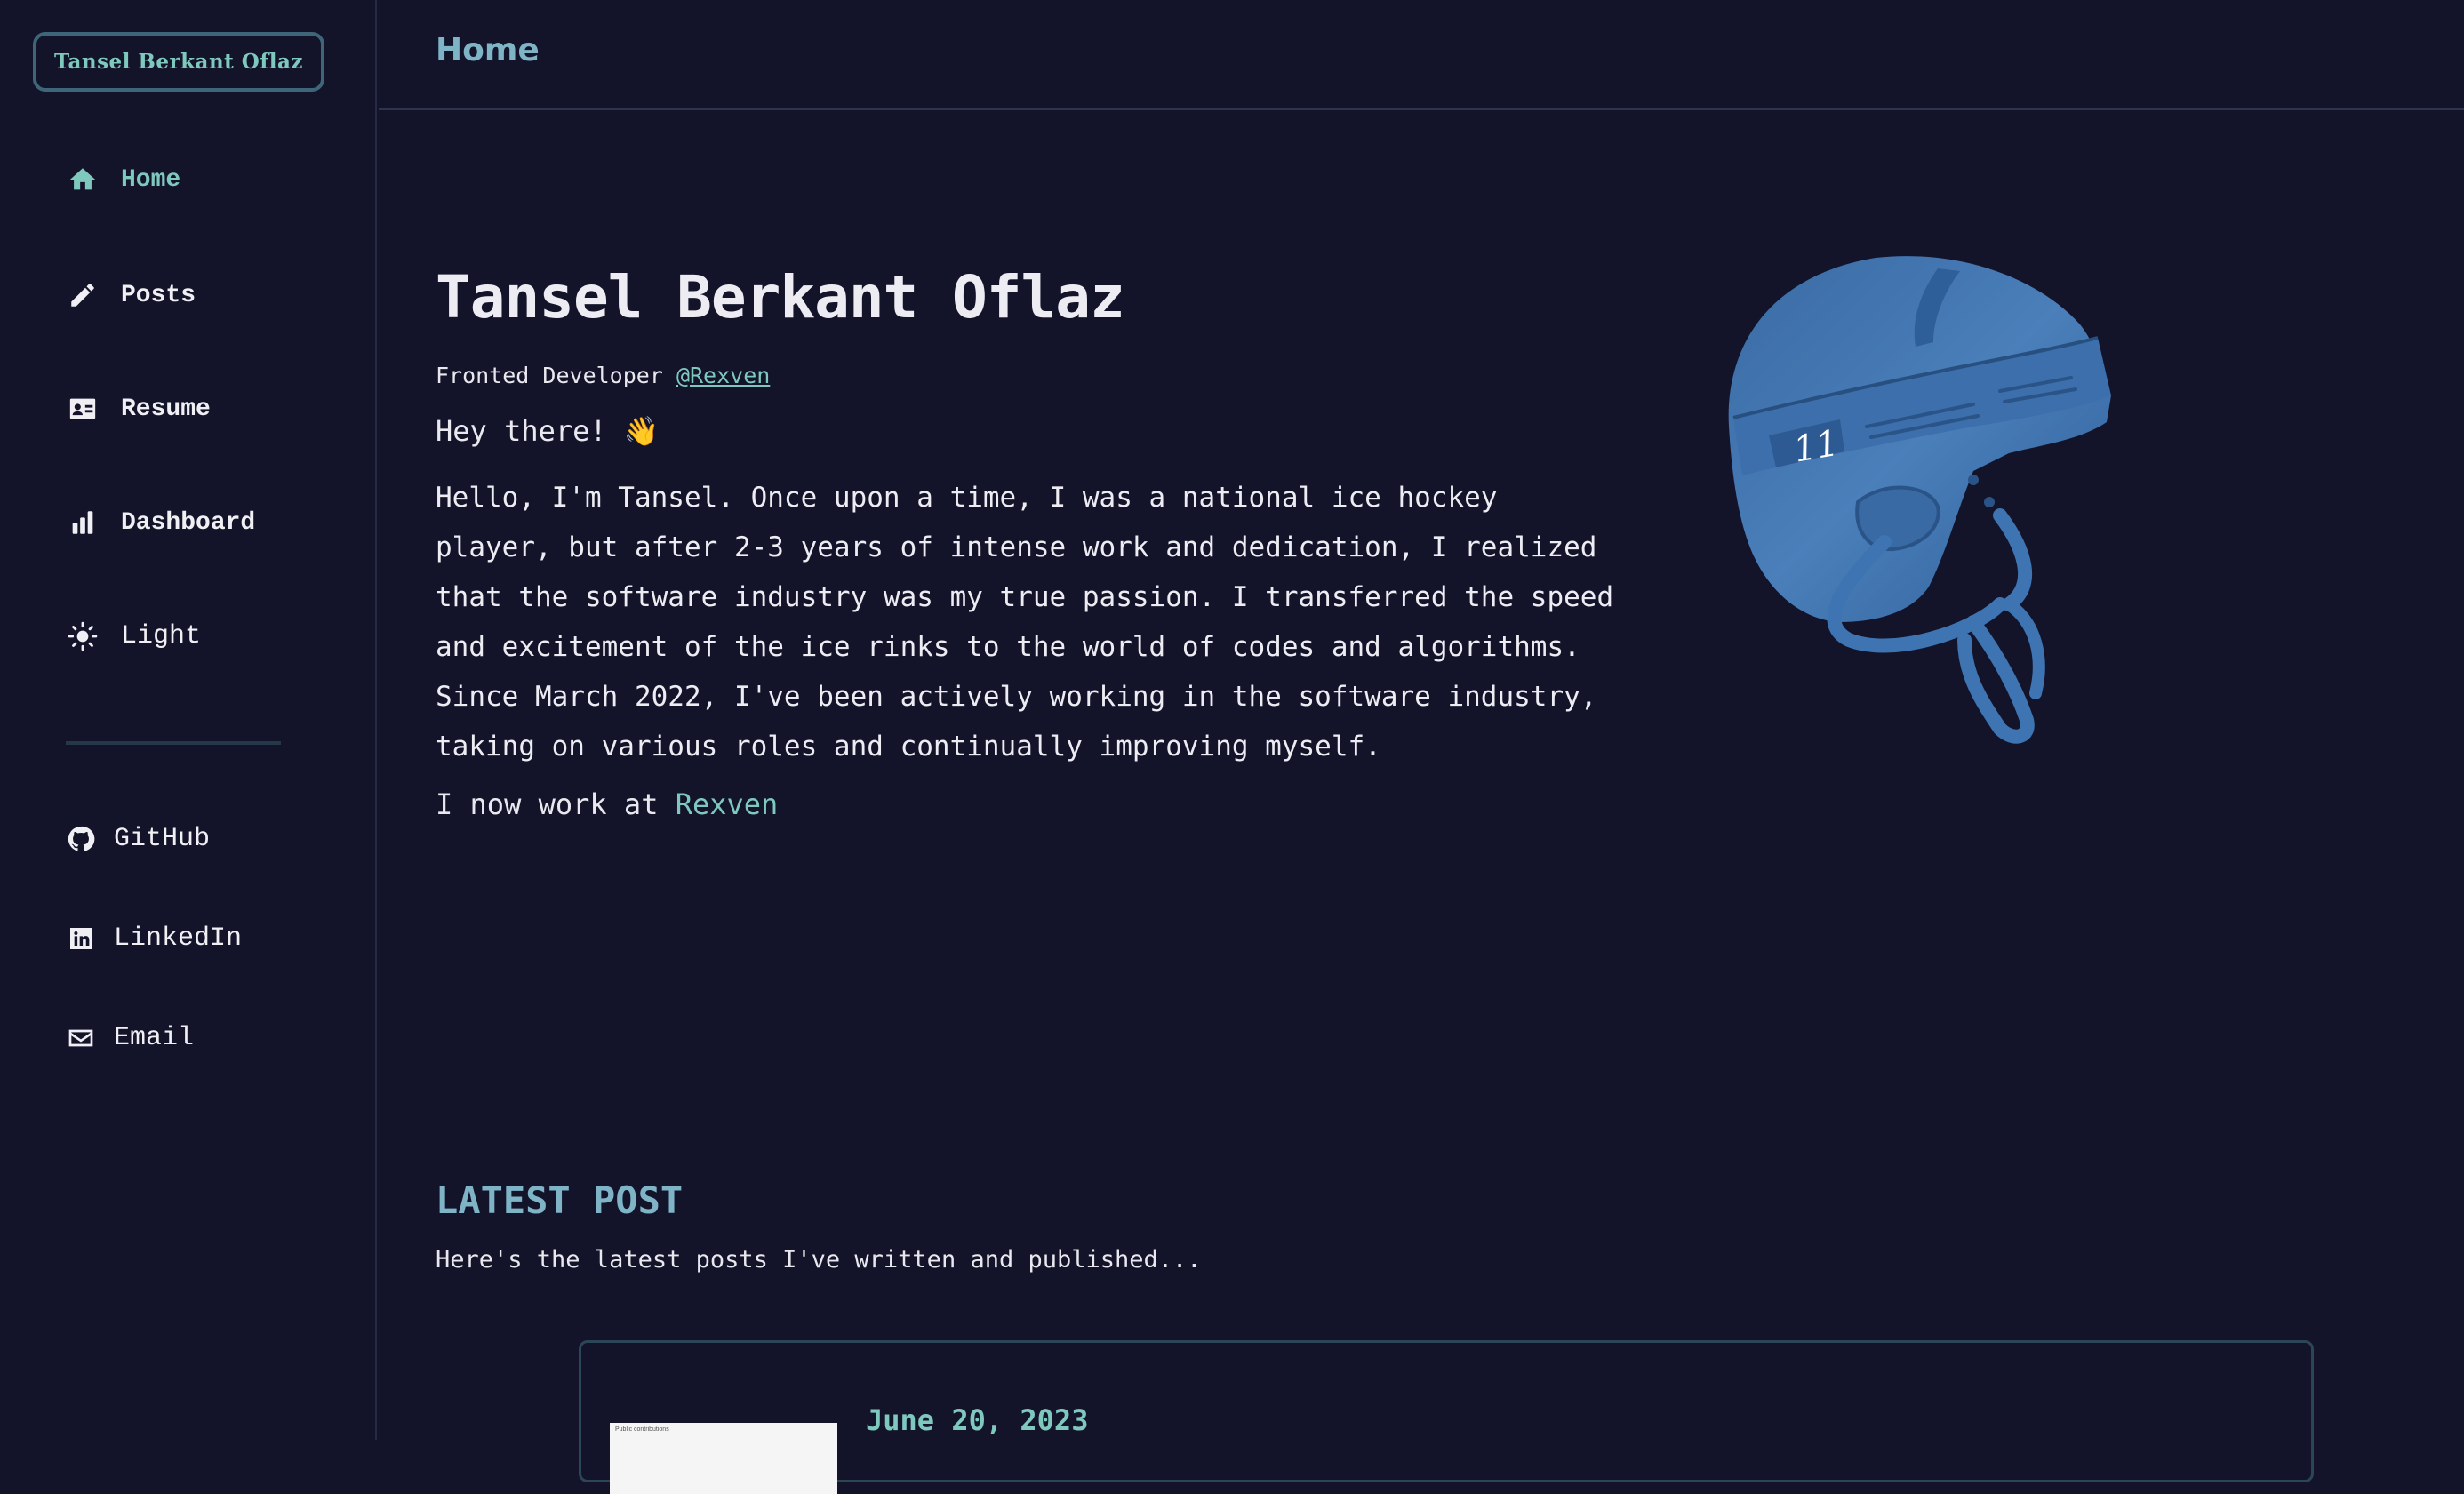  What do you see at coordinates (723, 1458) in the screenshot?
I see `post-thumbnail: Public contributions` at bounding box center [723, 1458].